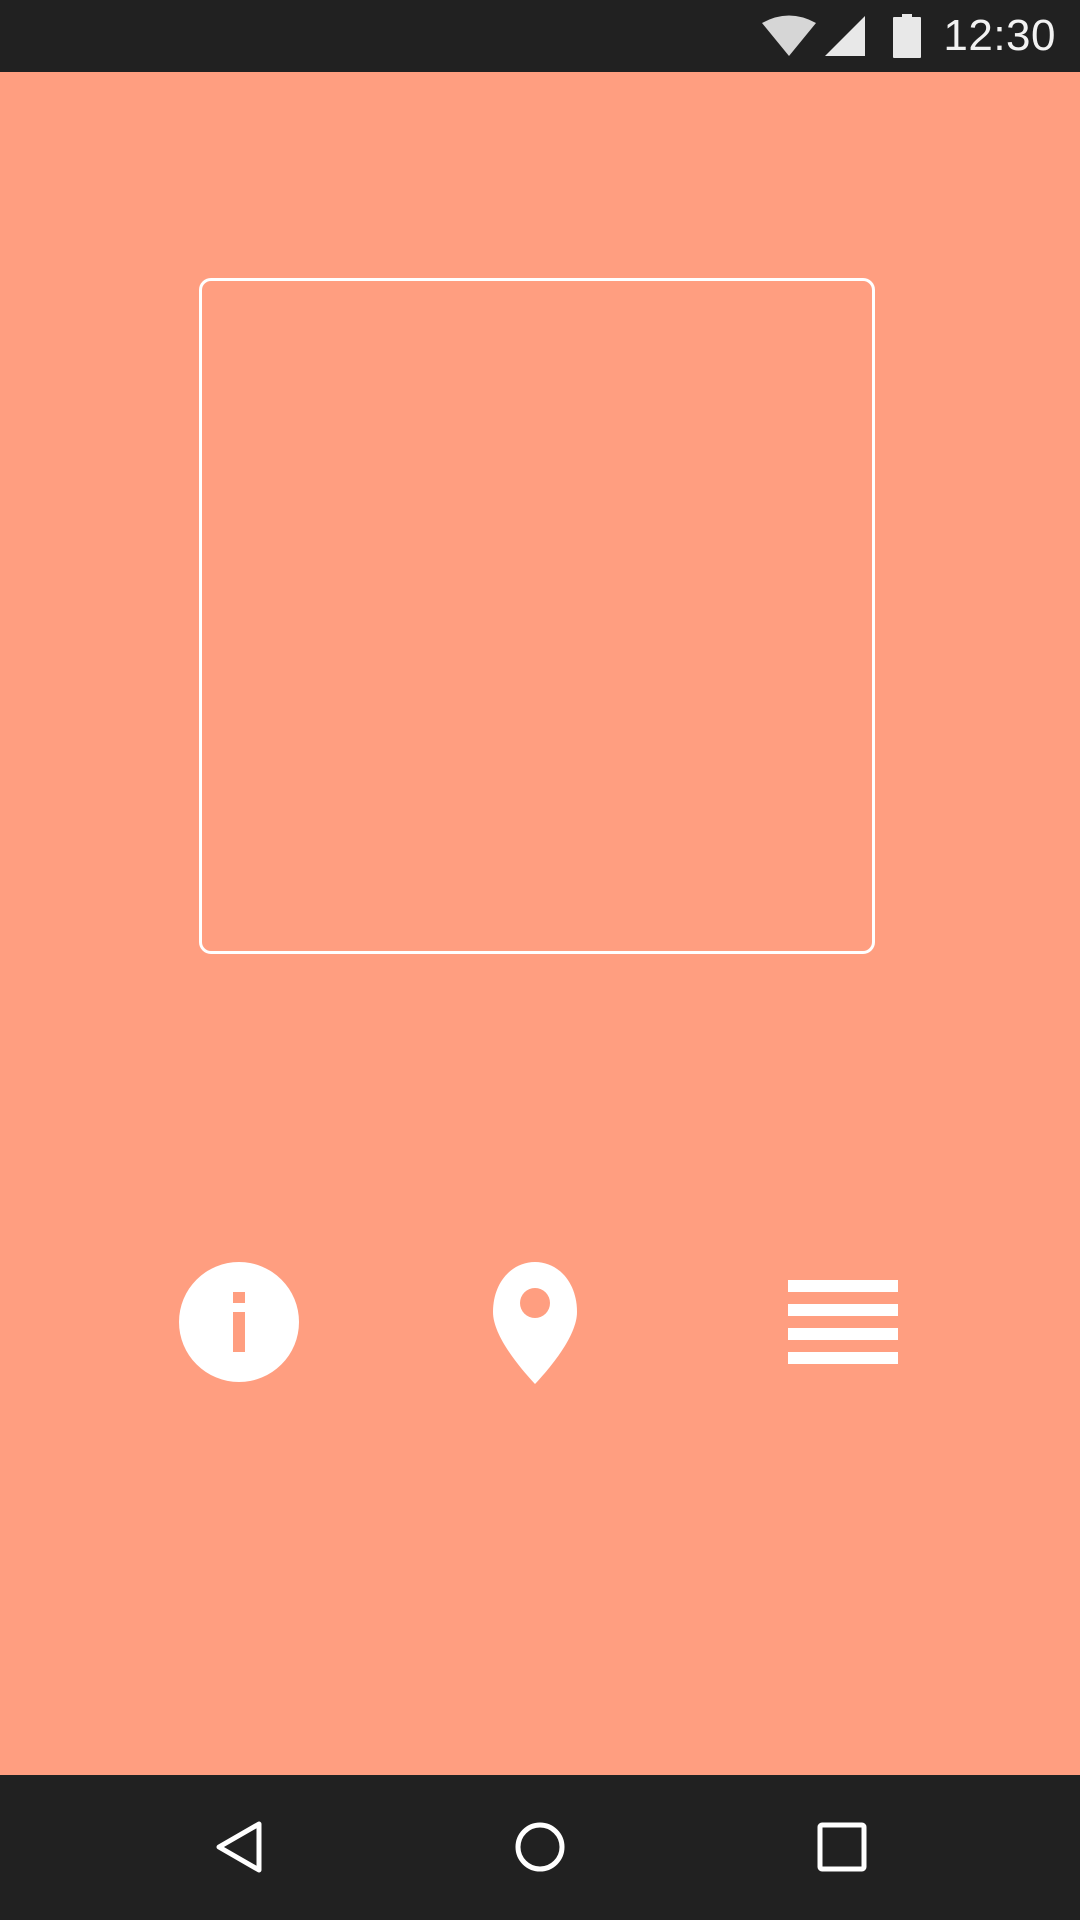 This screenshot has width=1080, height=1920. I want to click on home-button, so click(540, 1847).